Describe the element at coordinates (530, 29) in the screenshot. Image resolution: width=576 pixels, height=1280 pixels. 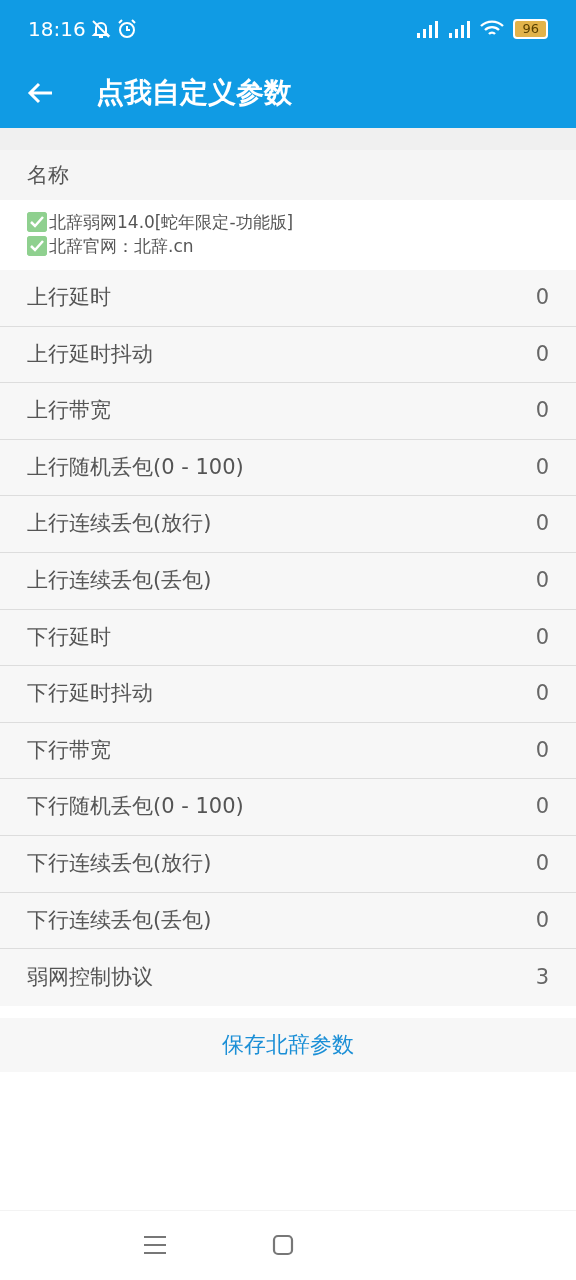
I see `battery-indicator: 96` at that location.